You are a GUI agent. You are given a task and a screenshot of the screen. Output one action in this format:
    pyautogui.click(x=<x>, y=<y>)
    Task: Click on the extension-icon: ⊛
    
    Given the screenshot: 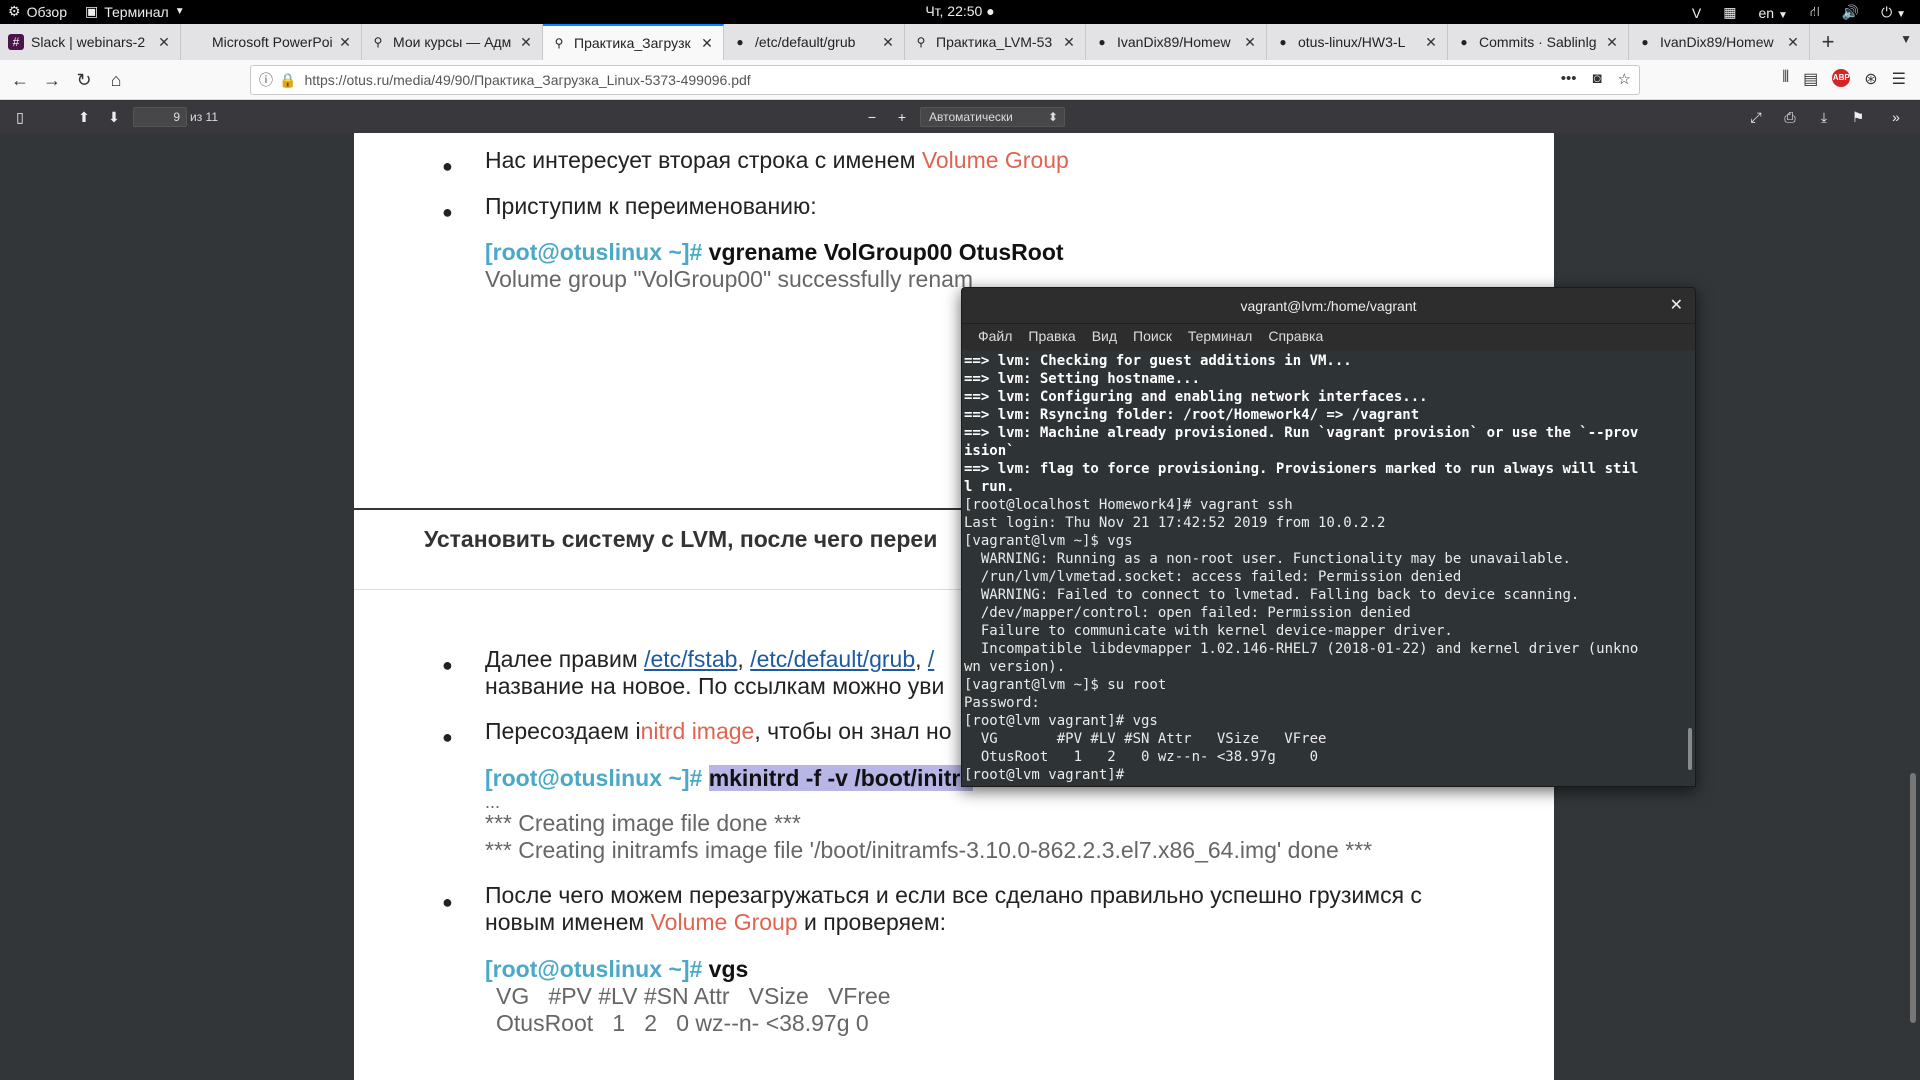 What is the action you would take?
    pyautogui.click(x=1870, y=79)
    